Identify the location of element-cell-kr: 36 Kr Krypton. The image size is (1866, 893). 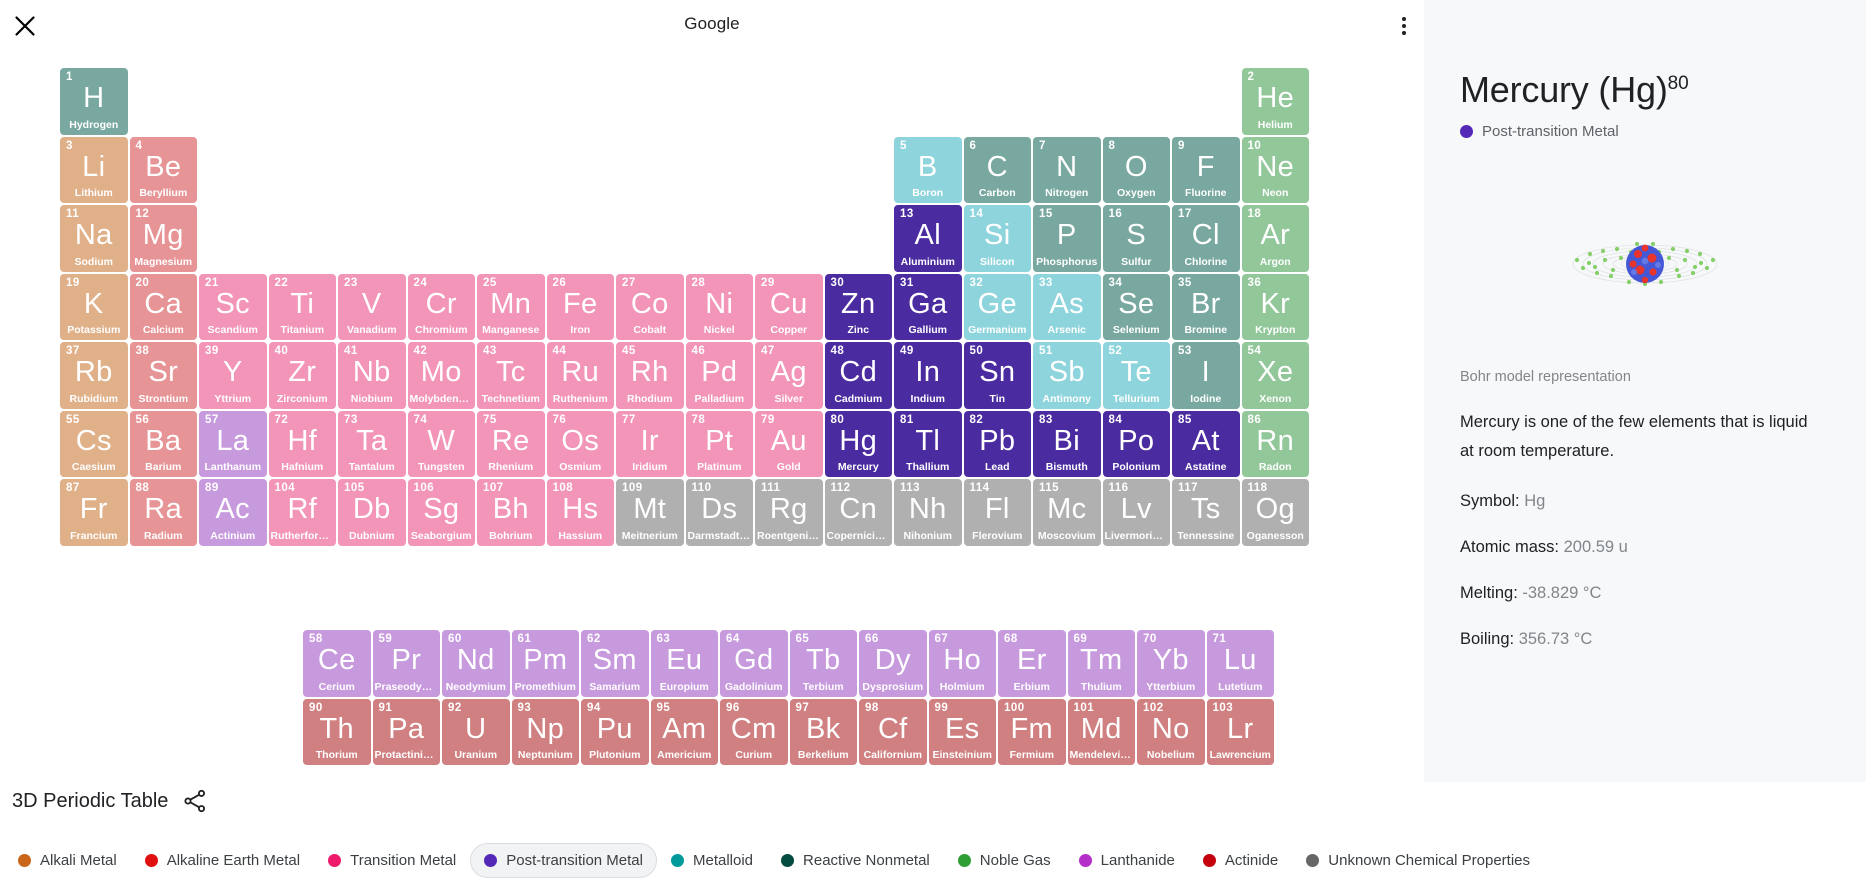
(1275, 306).